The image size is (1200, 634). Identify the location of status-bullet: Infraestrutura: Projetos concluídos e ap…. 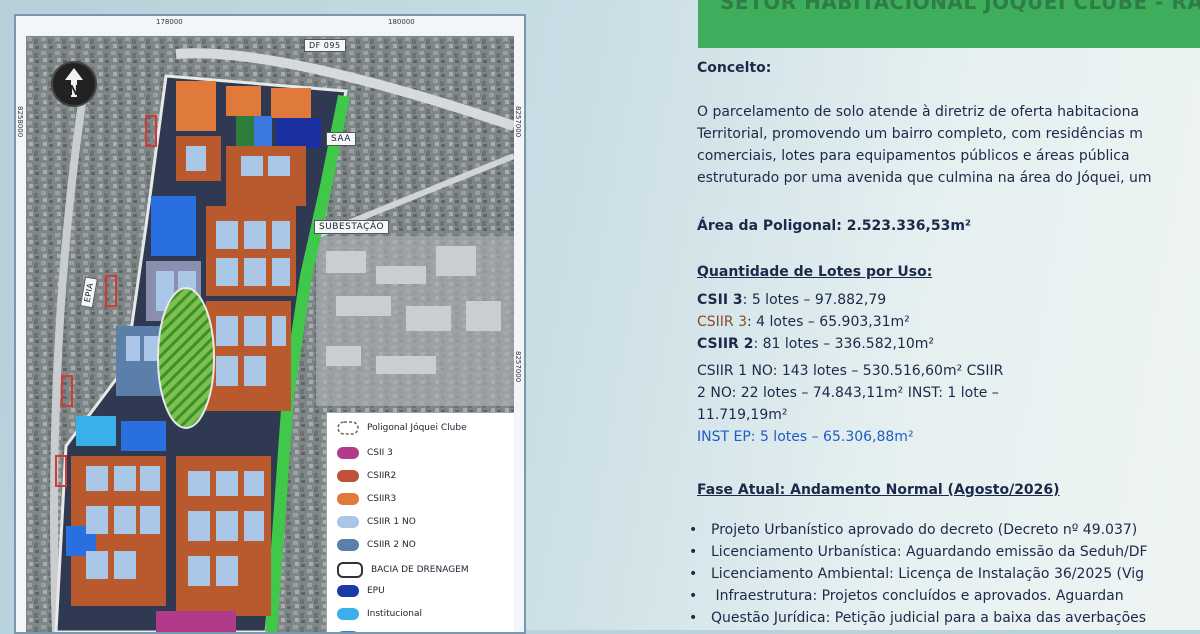
(906, 596).